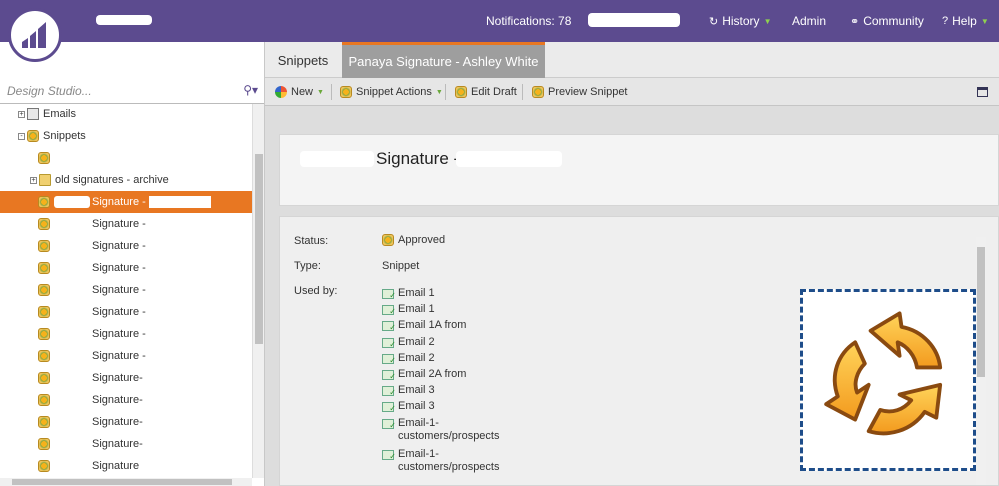 The height and width of the screenshot is (486, 999). I want to click on used-by-label: Email 2A from, so click(432, 374).